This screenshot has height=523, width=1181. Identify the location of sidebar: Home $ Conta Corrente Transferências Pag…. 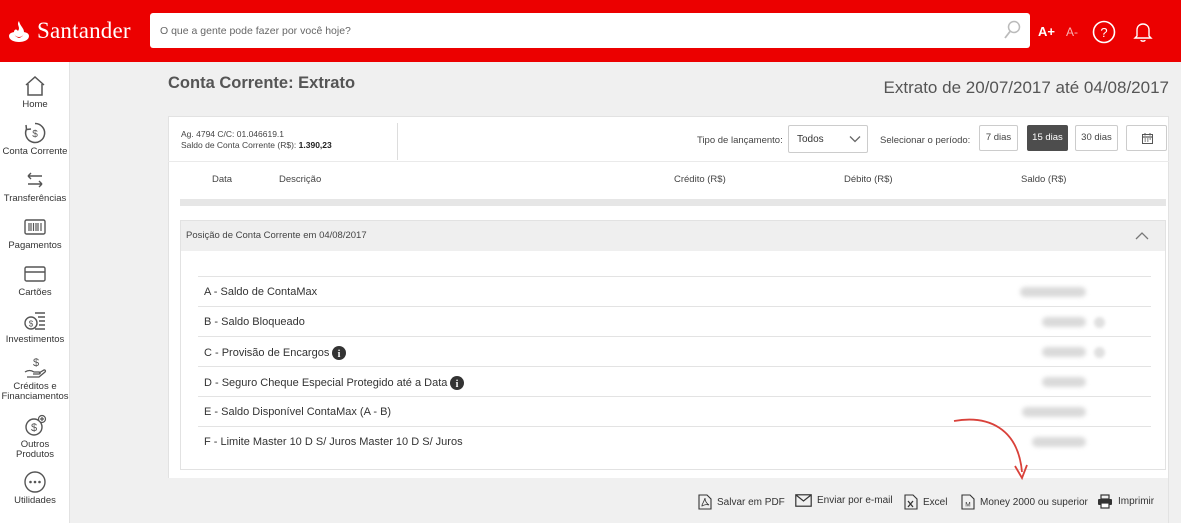
(35, 292).